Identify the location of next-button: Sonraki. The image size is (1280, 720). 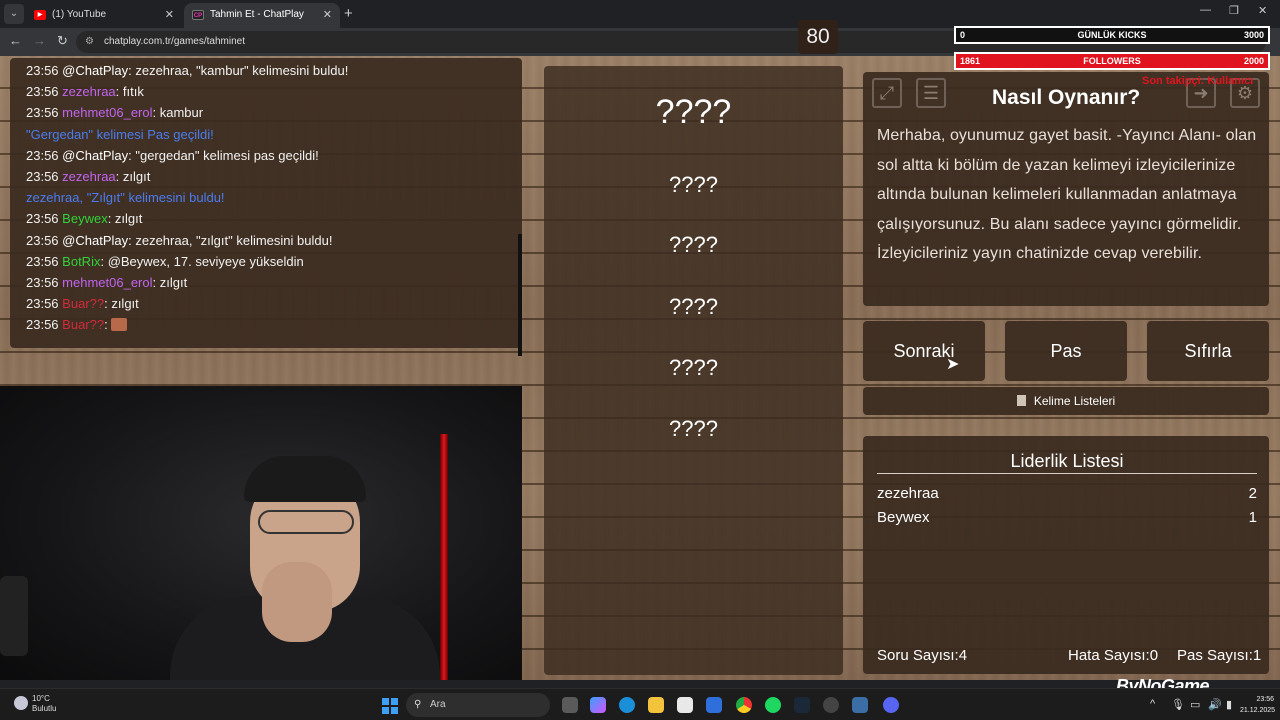
(924, 351).